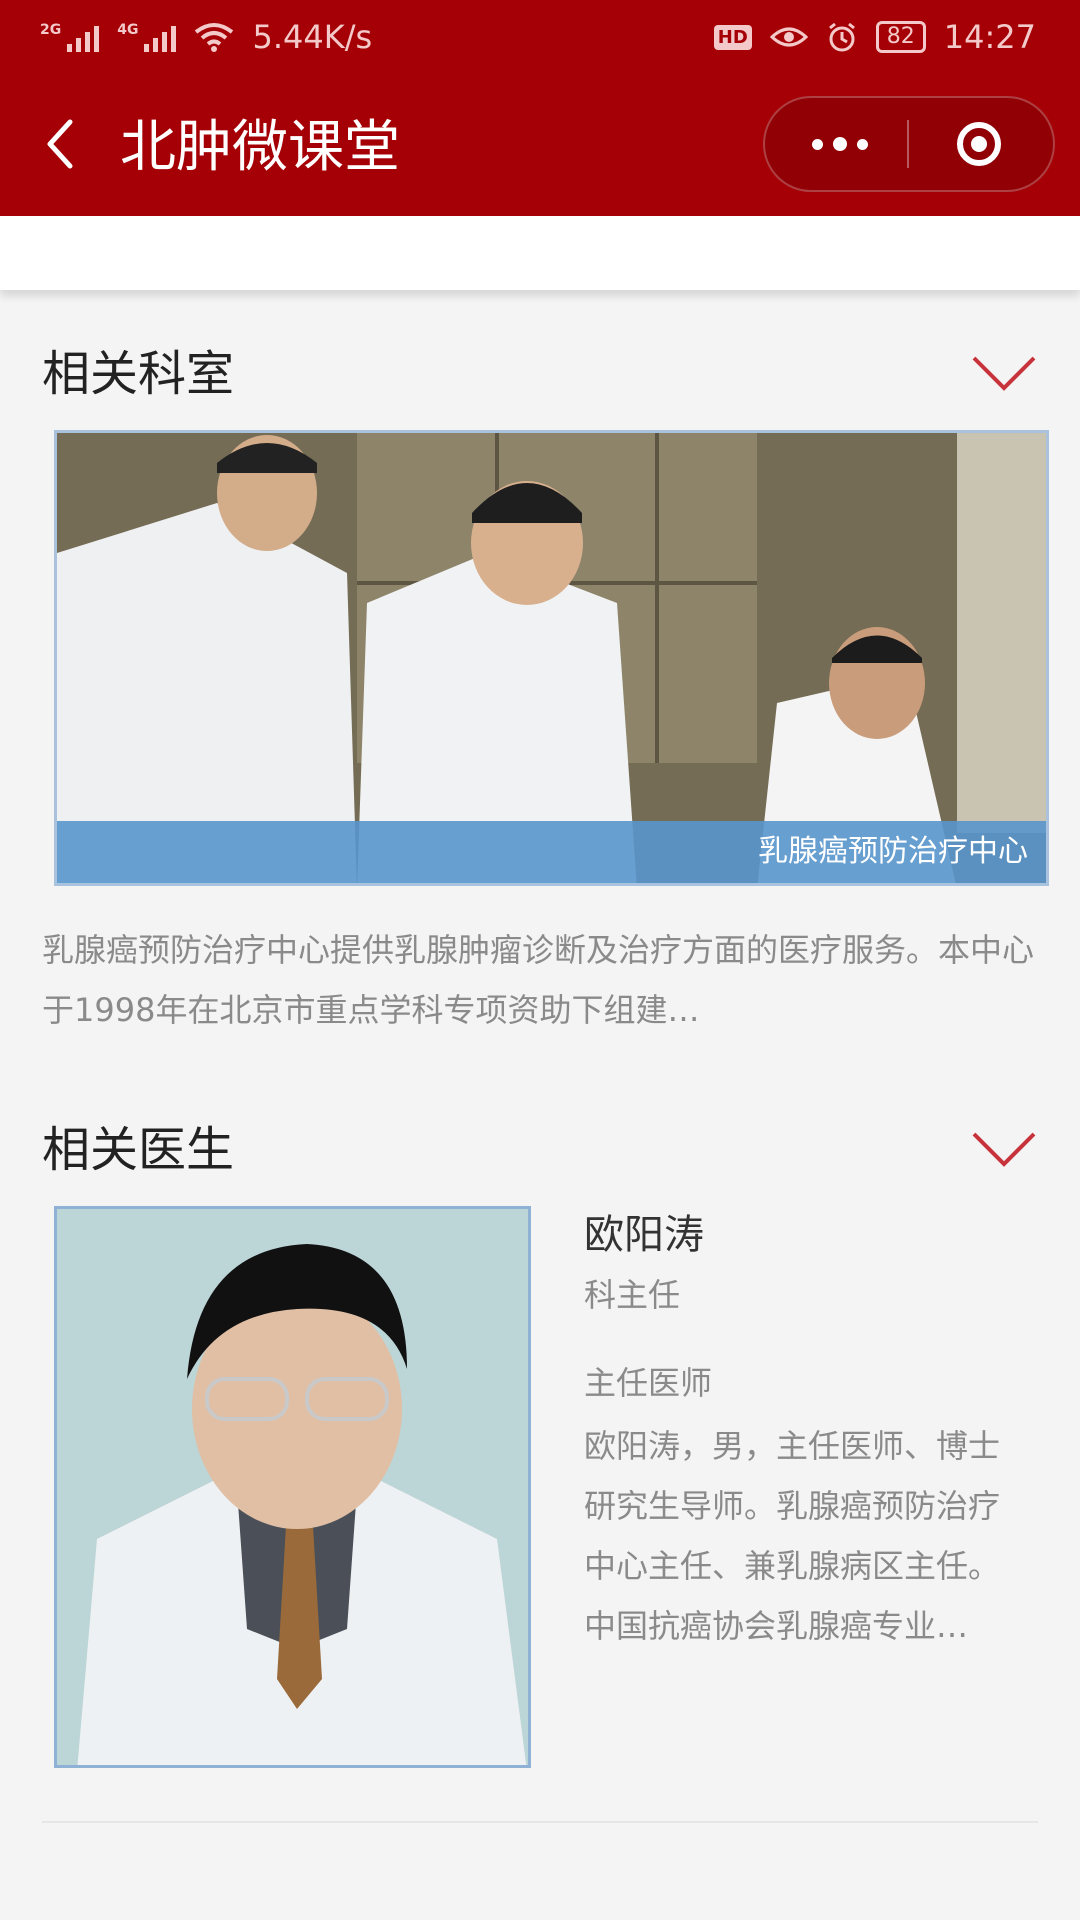  I want to click on signal-icon: 4G, so click(147, 37).